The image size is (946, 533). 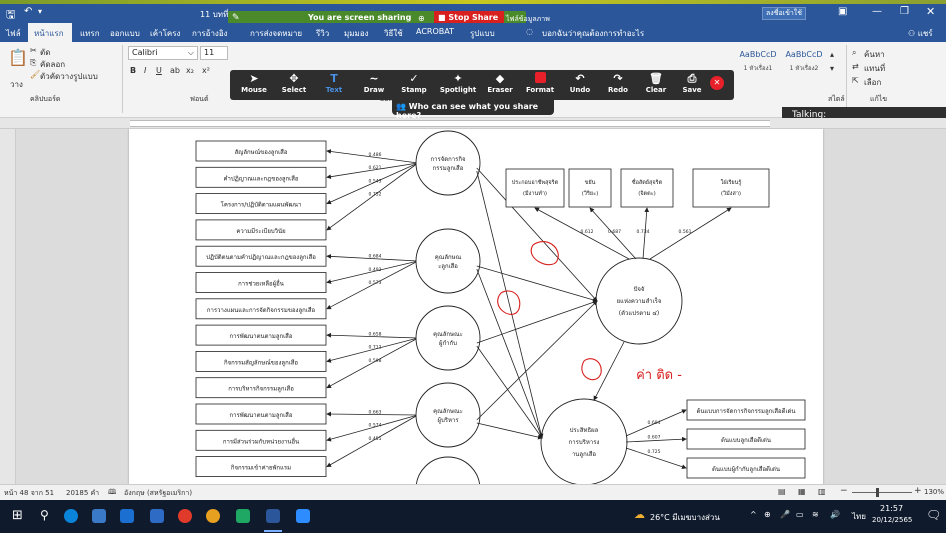 What do you see at coordinates (33, 63) in the screenshot?
I see `copy-icon: ⎘` at bounding box center [33, 63].